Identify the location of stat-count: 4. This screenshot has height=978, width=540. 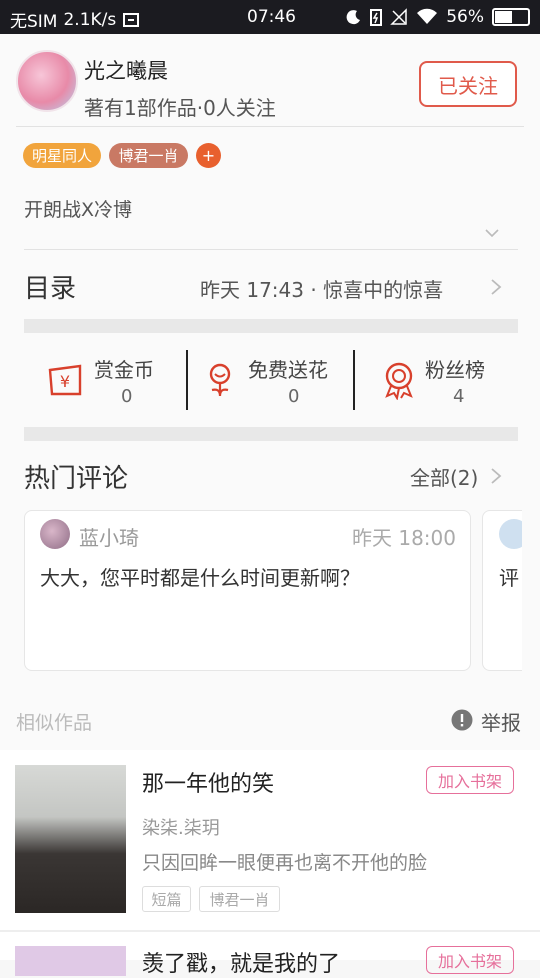
(459, 396).